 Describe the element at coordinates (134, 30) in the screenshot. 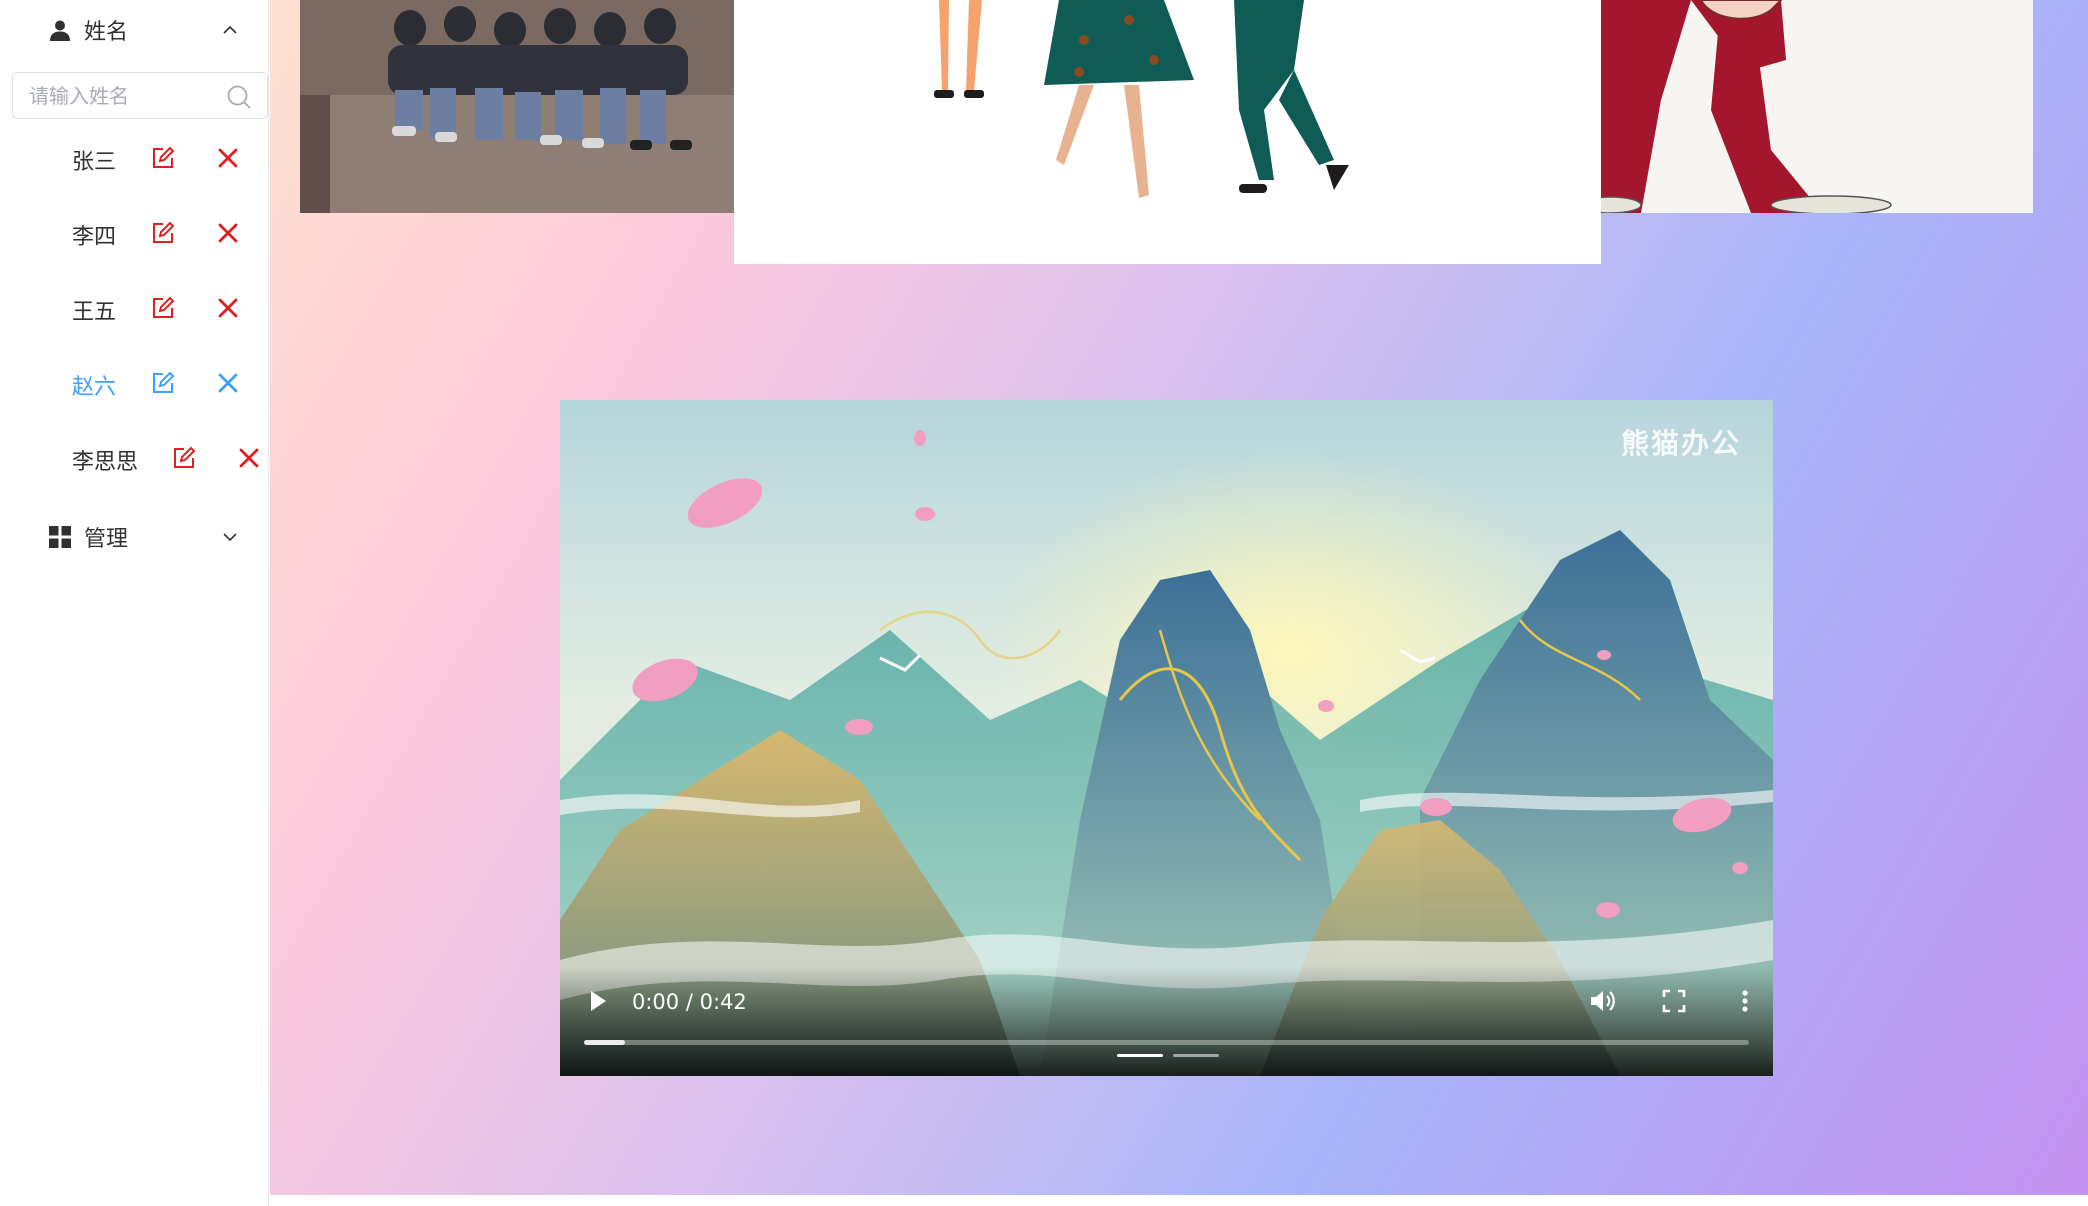

I see `name-menu-header: 姓名` at that location.